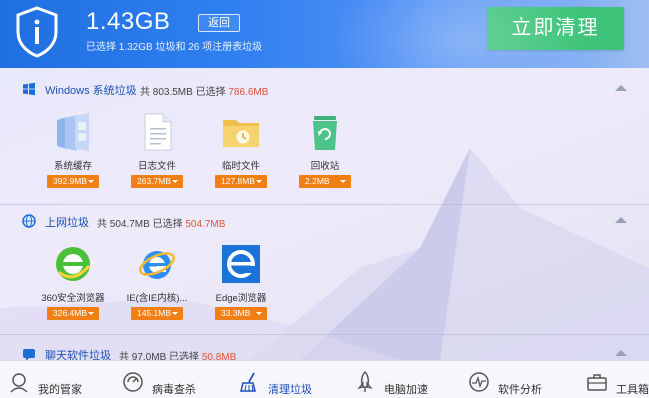  I want to click on size-dropdown: 326.4MB, so click(73, 313).